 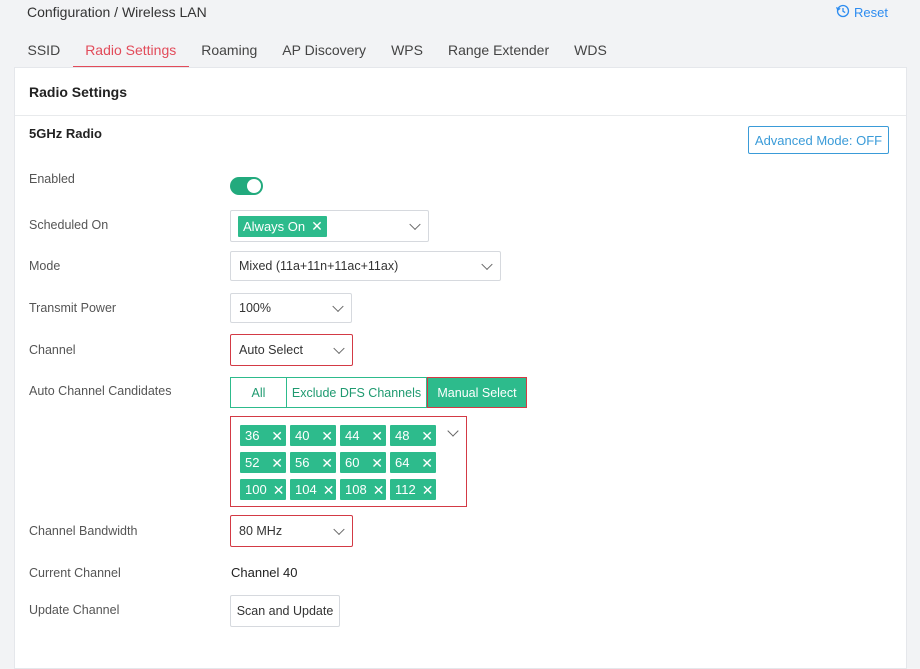 I want to click on always-on-tag: Always On ✕, so click(x=282, y=226).